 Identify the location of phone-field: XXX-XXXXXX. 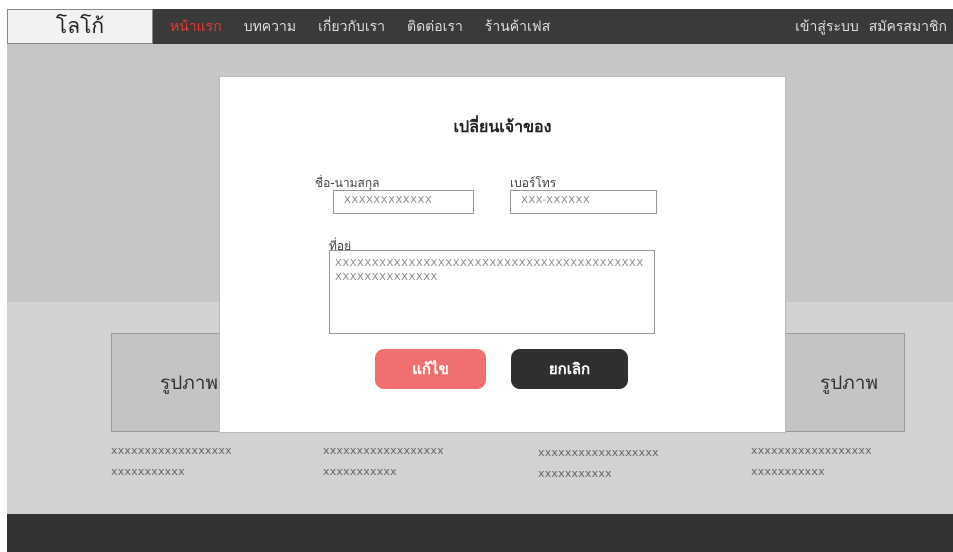
(583, 202).